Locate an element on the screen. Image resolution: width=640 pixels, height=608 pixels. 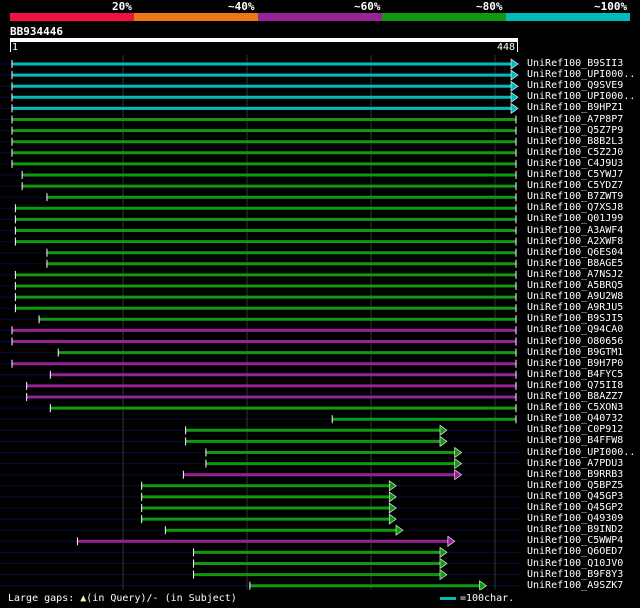
hit-label: UniRef100_A2XWF8 is located at coordinates (575, 241).